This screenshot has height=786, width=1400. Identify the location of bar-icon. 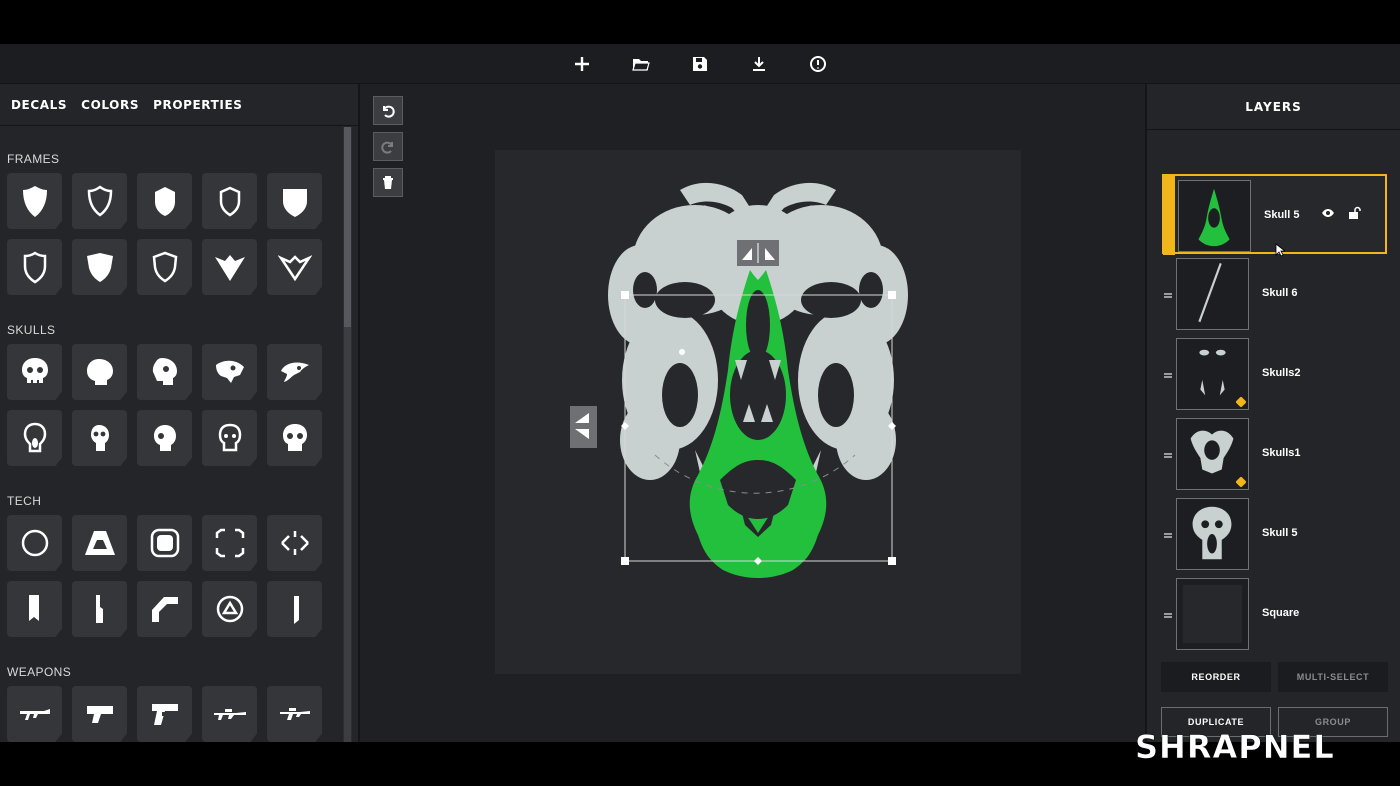
(99, 609).